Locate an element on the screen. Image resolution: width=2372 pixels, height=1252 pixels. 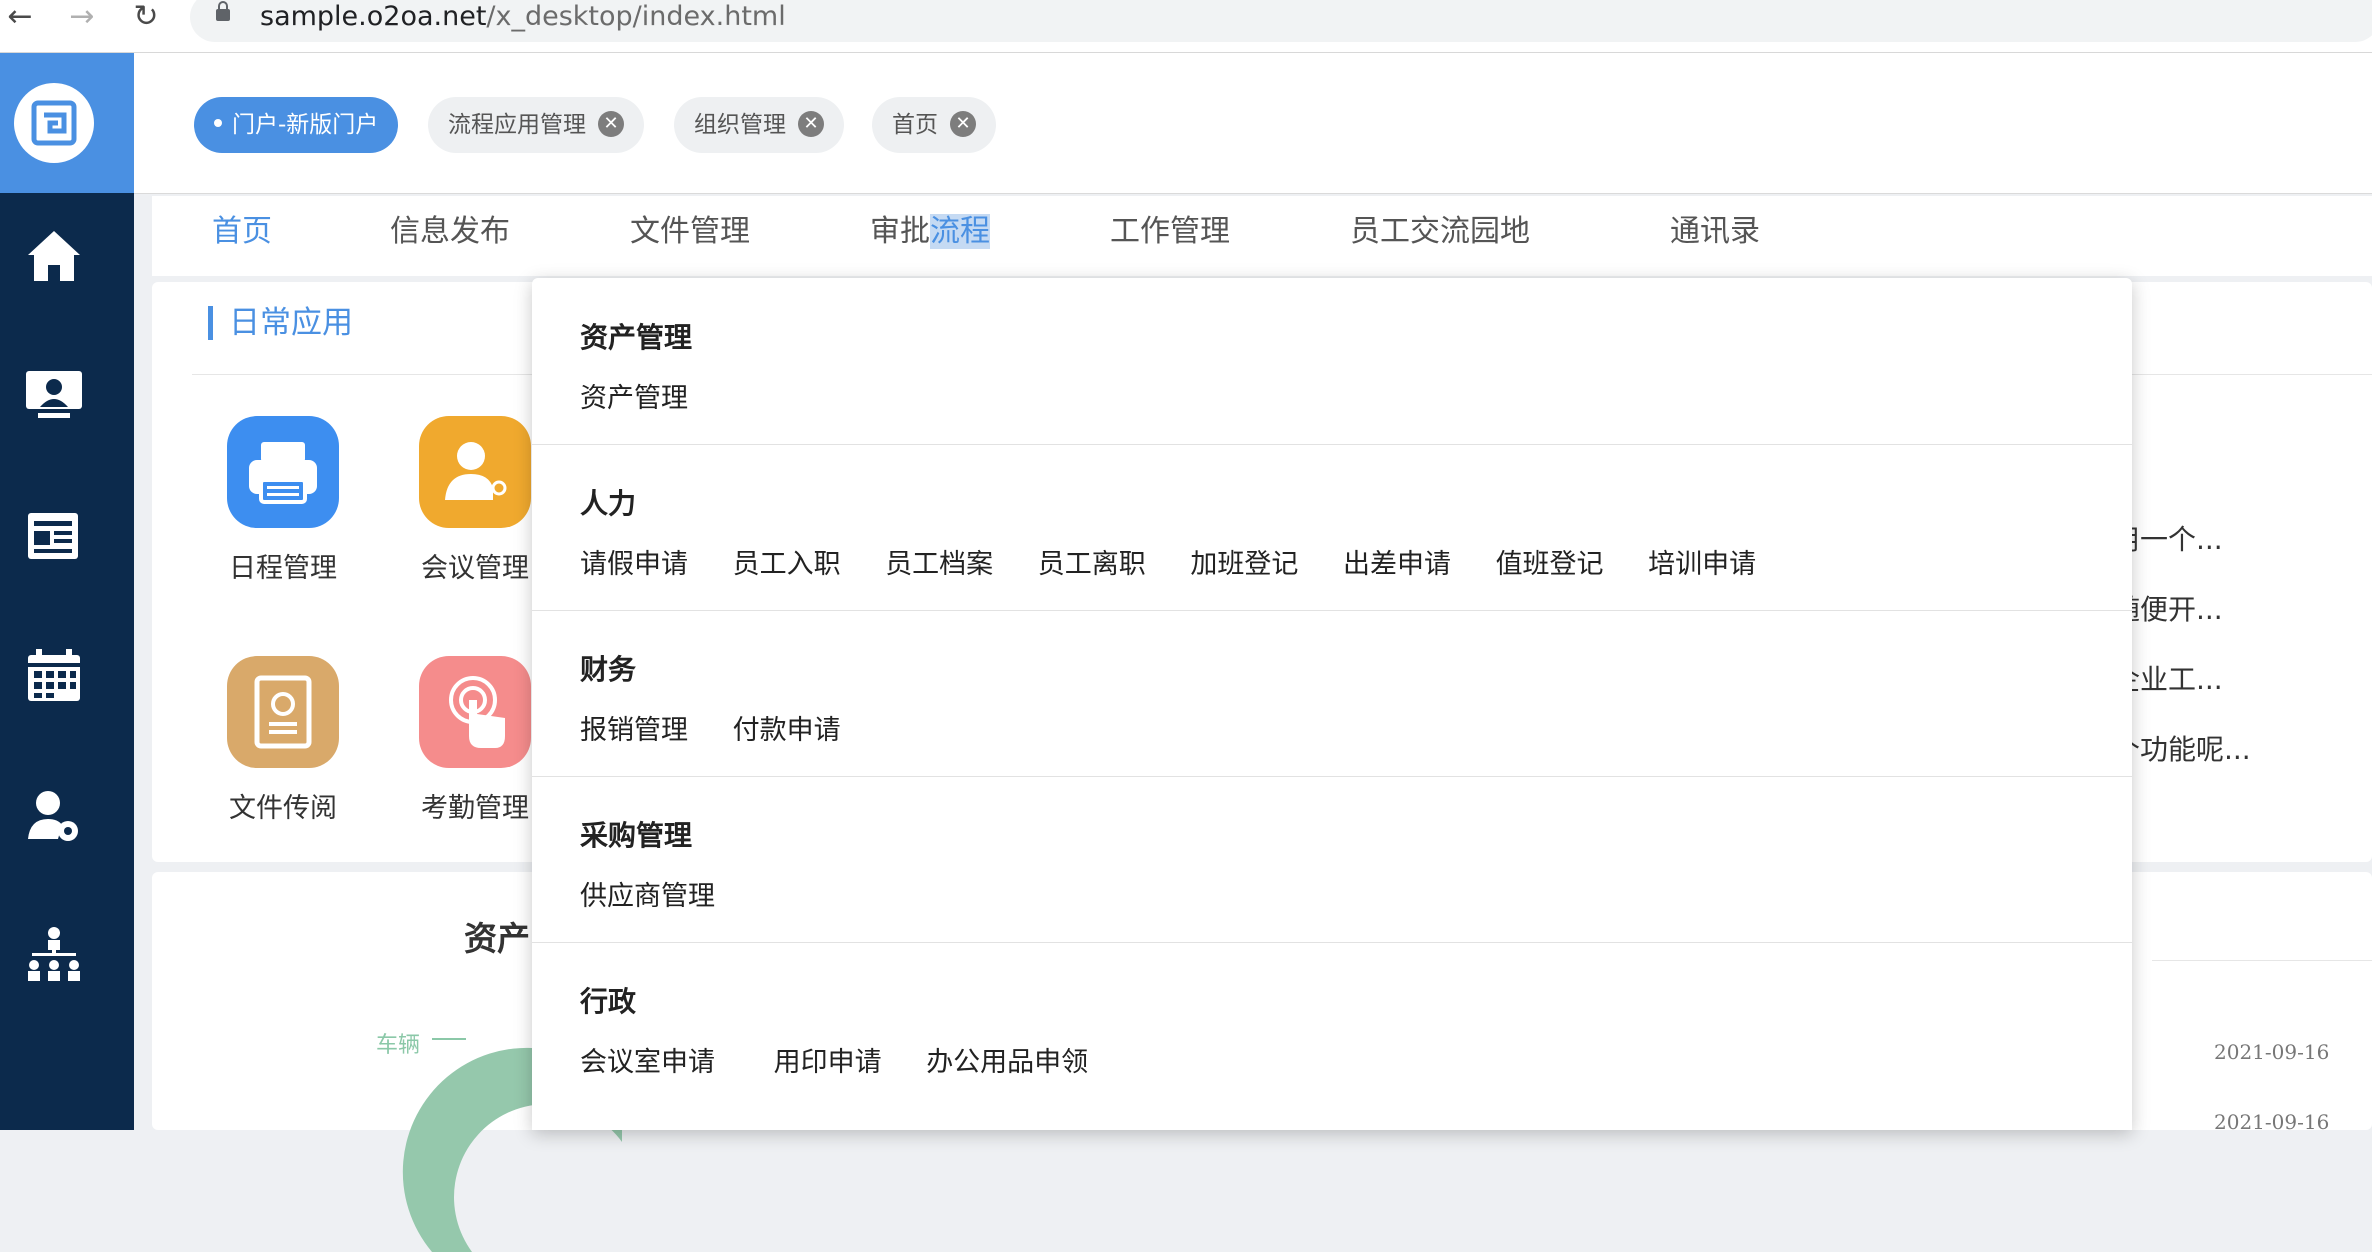
nav-home: 首页 is located at coordinates (242, 232).